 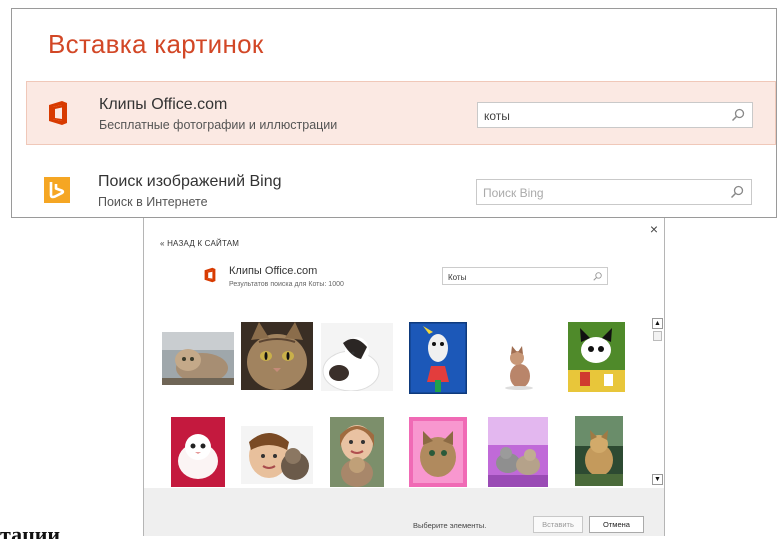 What do you see at coordinates (190, 181) in the screenshot?
I see `source-name: Поиск изображений Bing` at bounding box center [190, 181].